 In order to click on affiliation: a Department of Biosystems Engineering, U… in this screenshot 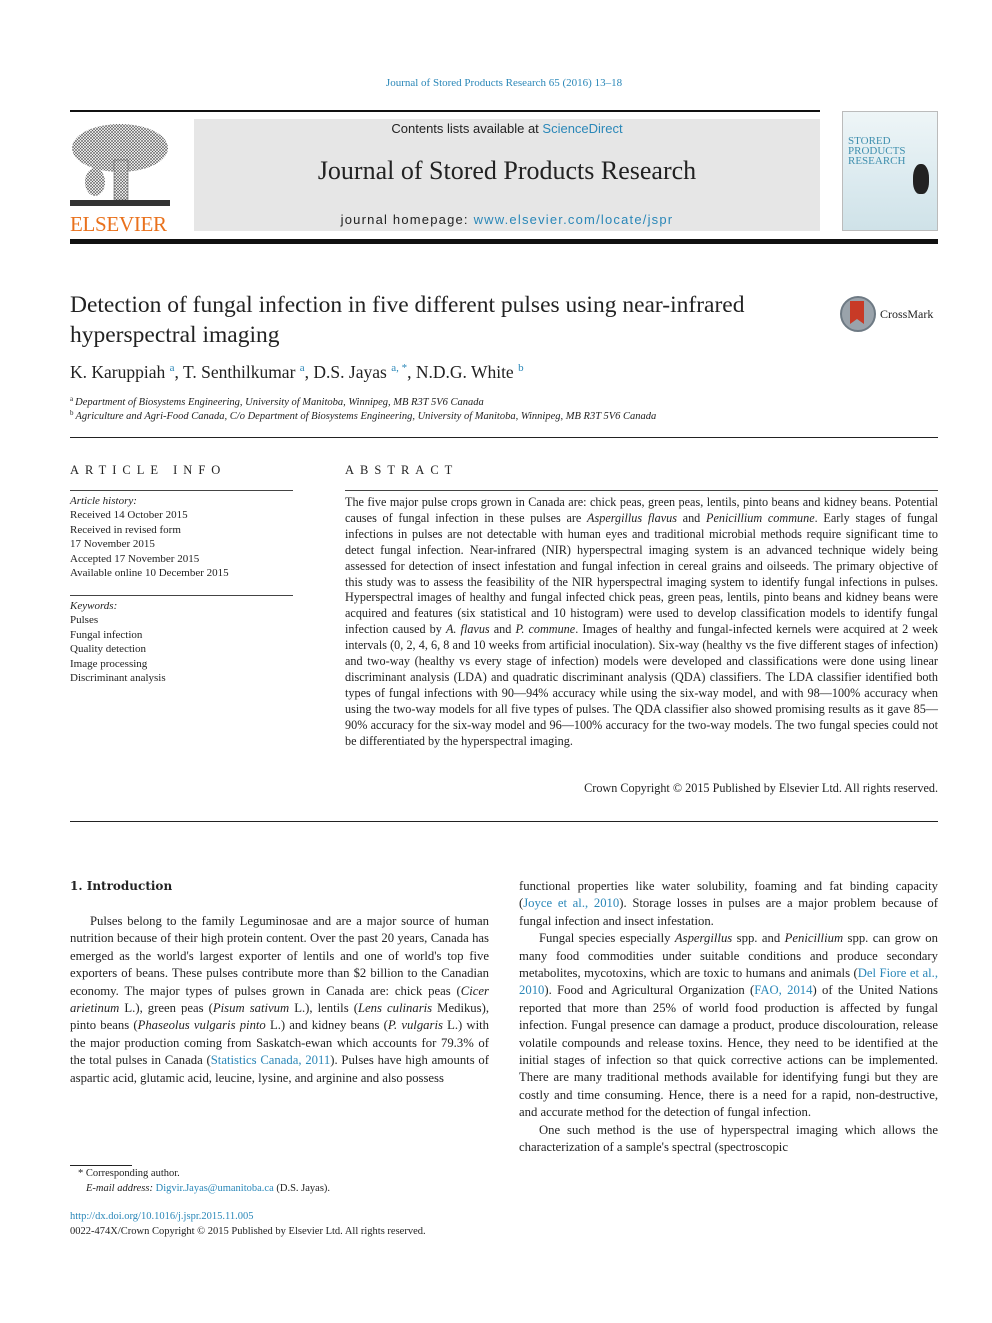, I will do `click(277, 401)`.